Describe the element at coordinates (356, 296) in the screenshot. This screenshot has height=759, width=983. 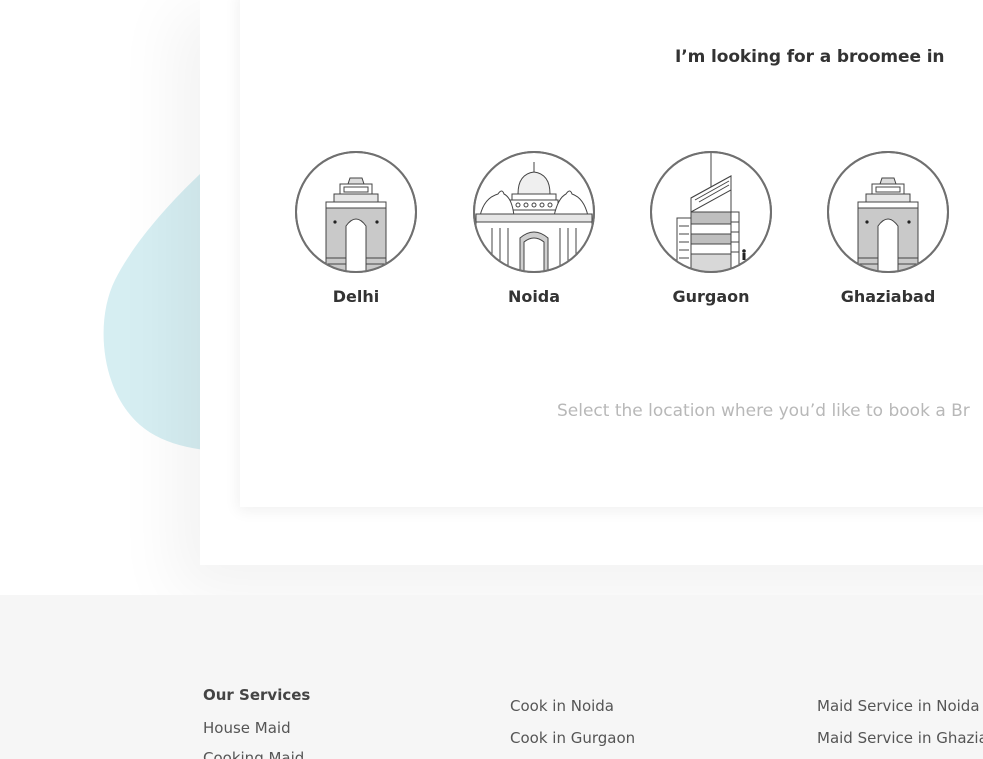
I see `city-label-delhi: Delhi` at that location.